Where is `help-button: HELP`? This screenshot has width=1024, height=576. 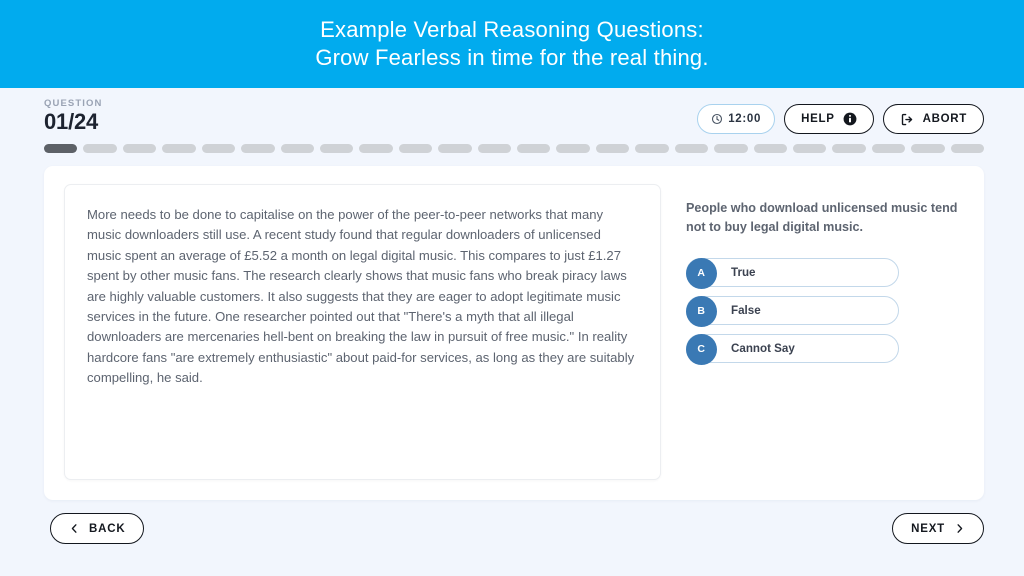 help-button: HELP is located at coordinates (829, 119).